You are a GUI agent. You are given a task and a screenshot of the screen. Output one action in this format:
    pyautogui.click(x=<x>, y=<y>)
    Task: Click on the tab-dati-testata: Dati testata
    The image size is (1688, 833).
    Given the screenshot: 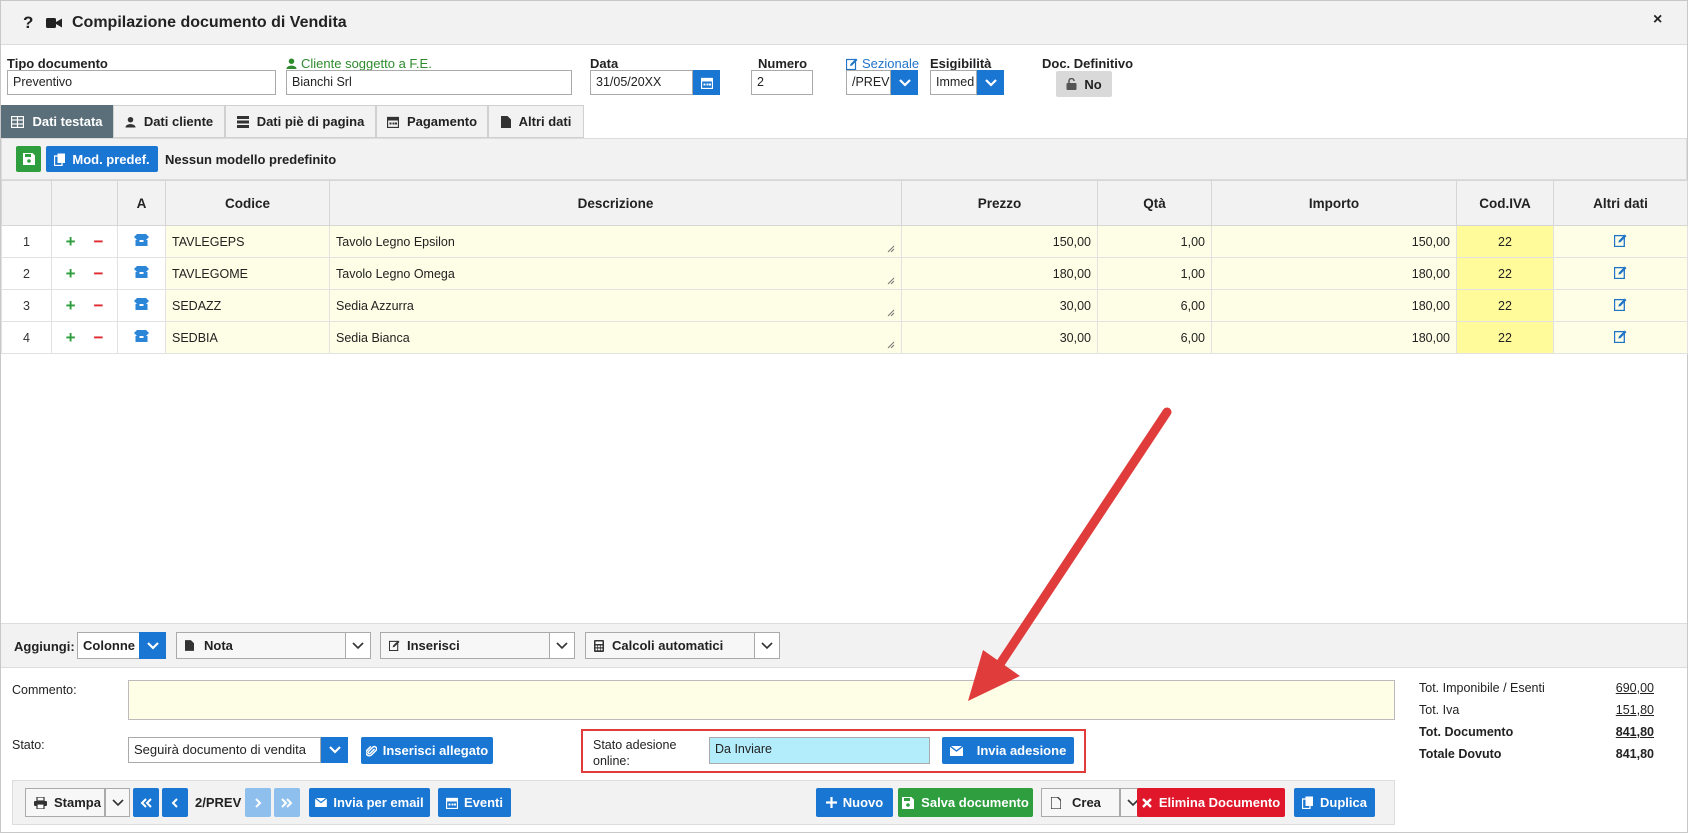 What is the action you would take?
    pyautogui.click(x=57, y=121)
    